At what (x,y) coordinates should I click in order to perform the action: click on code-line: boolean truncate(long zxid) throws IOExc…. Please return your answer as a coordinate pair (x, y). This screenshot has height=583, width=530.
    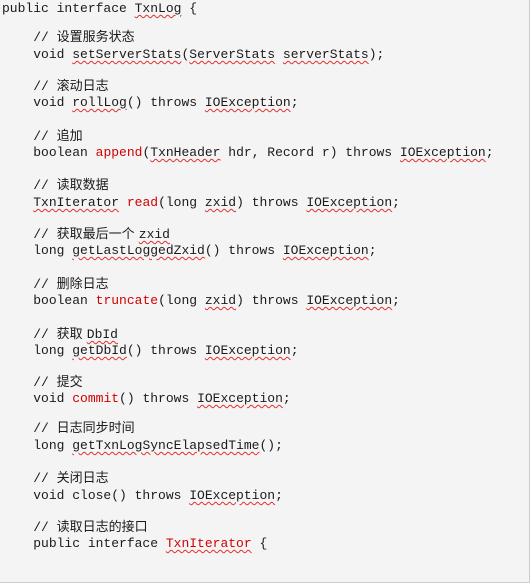
    Looking at the image, I should click on (201, 301).